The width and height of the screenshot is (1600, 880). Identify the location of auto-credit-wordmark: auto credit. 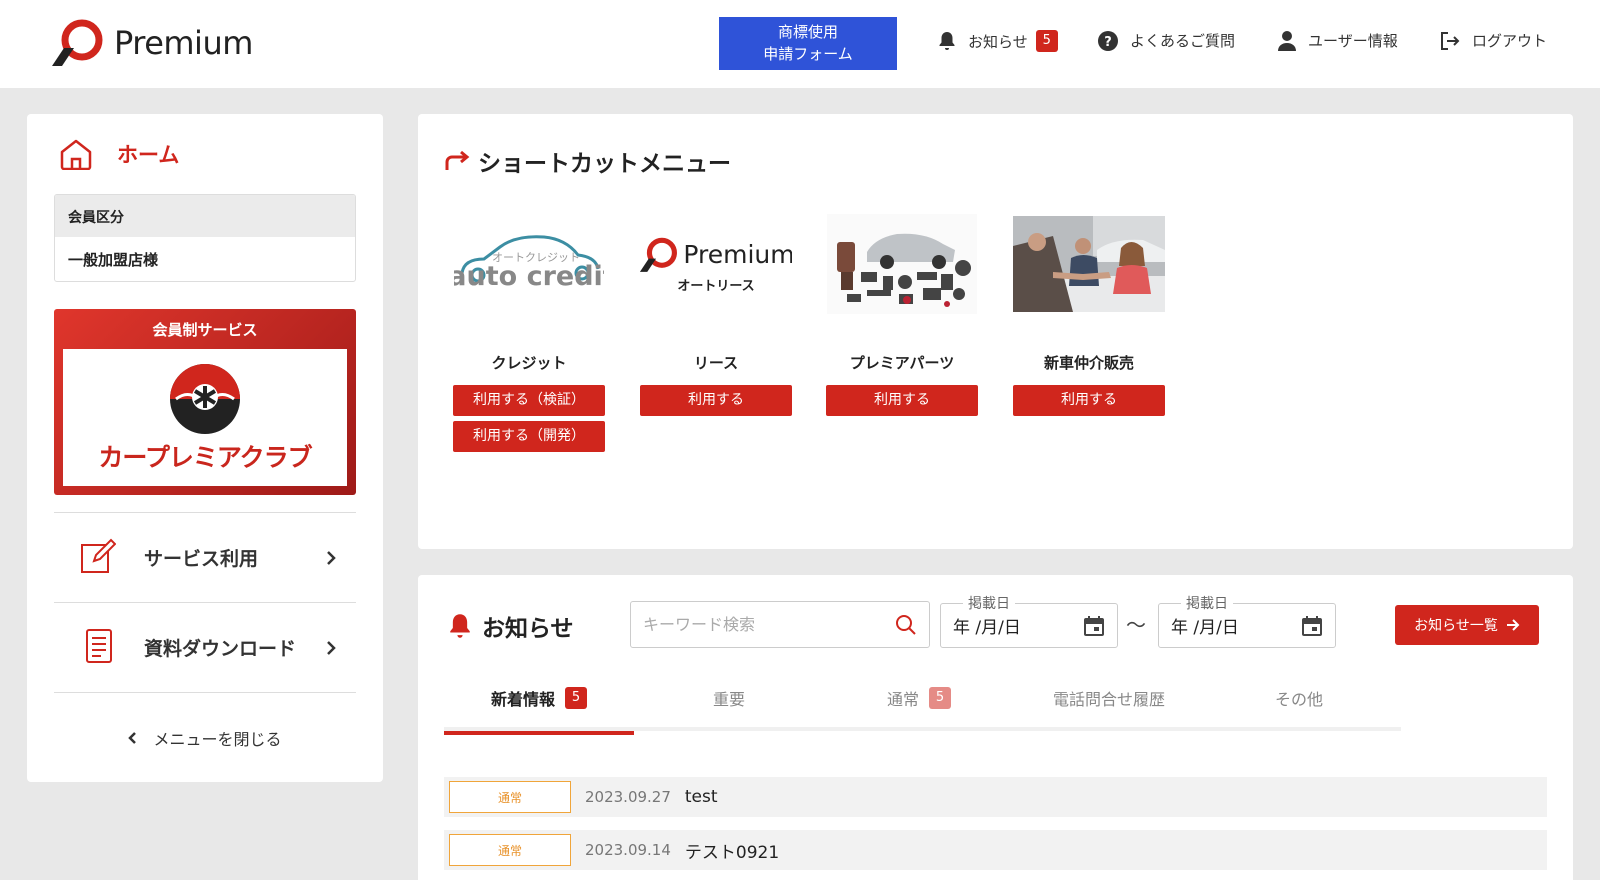
(529, 276).